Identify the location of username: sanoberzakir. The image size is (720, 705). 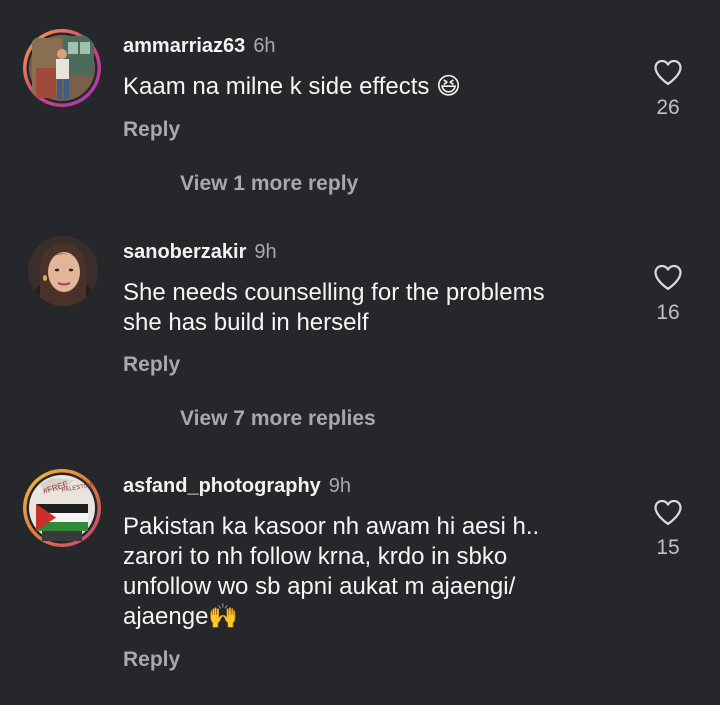
(184, 252).